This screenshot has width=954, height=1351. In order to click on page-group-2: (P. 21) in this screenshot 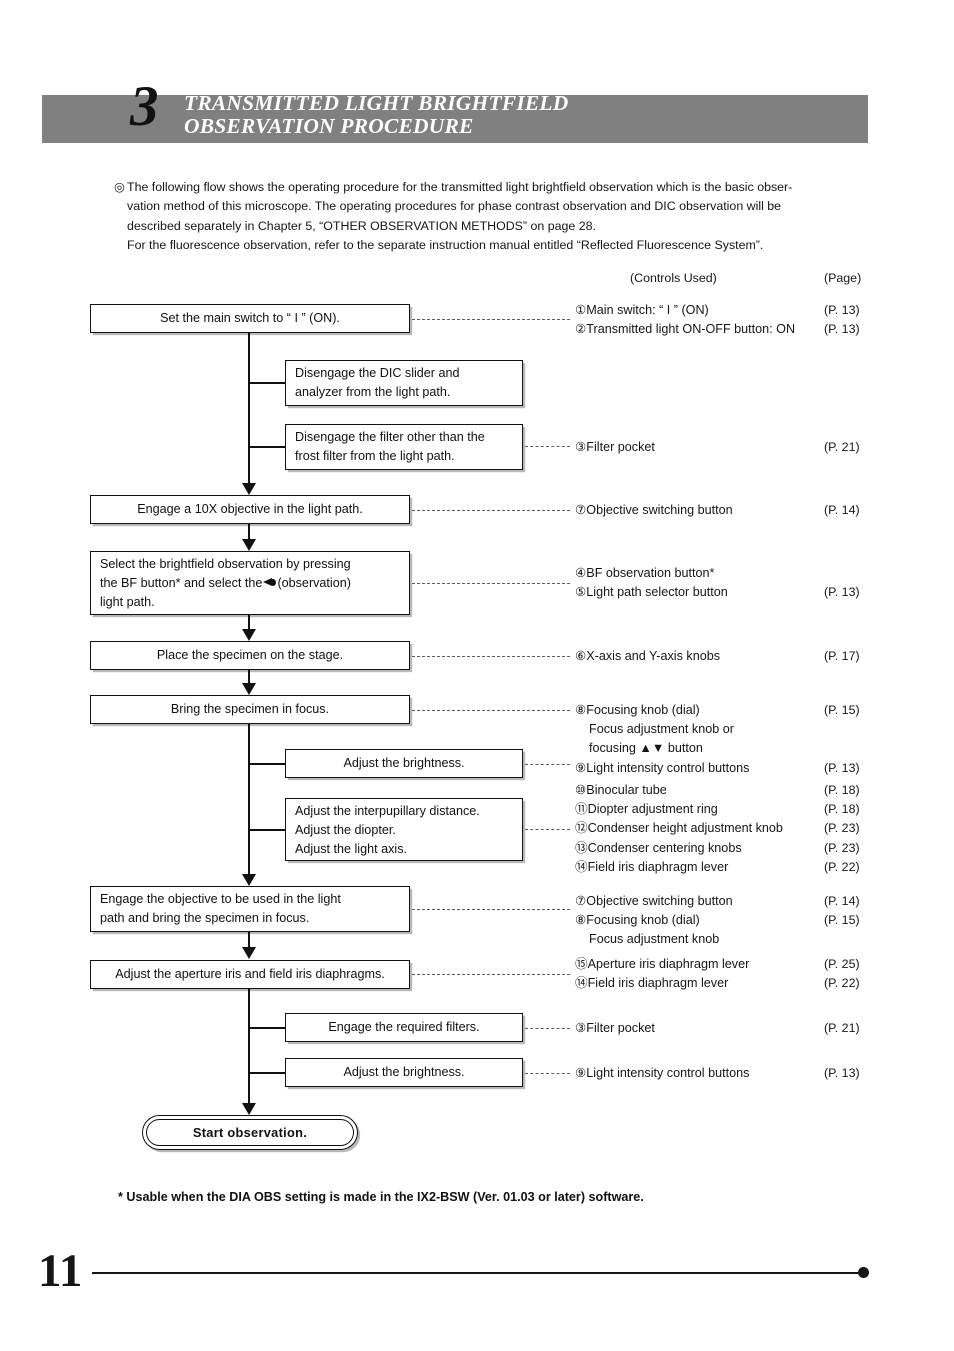, I will do `click(842, 447)`.